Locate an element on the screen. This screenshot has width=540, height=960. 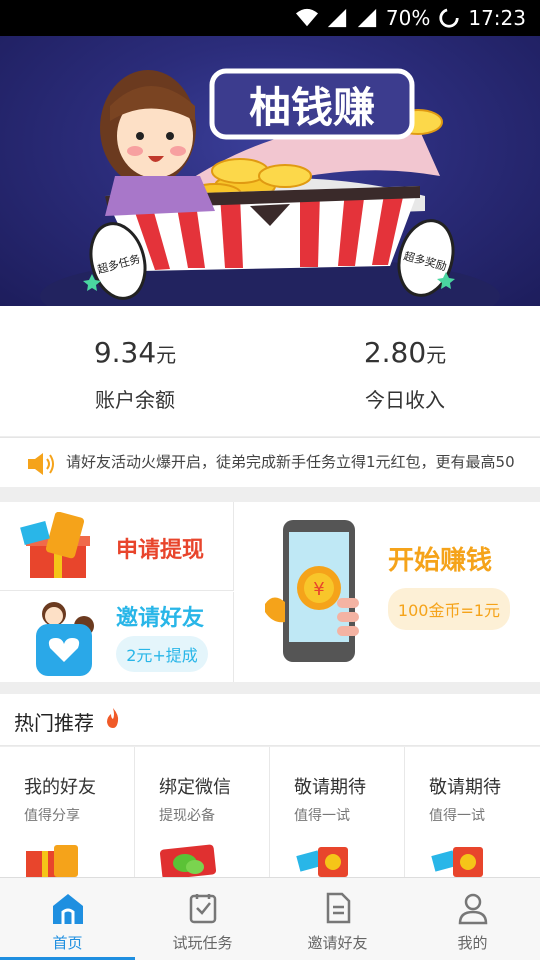
balance-value: 9.34元 is located at coordinates (135, 352).